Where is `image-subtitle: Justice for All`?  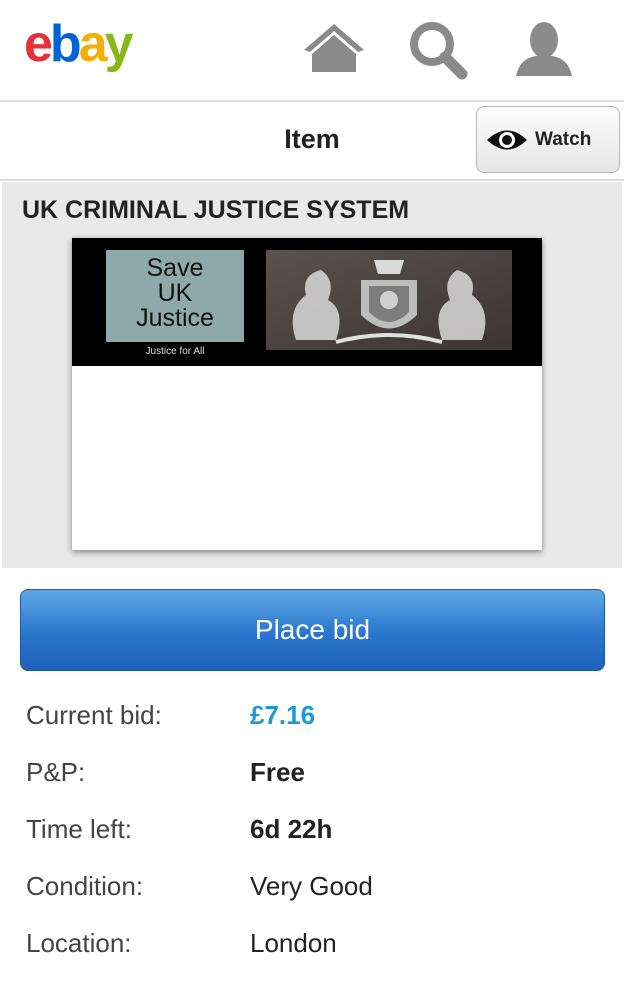 image-subtitle: Justice for All is located at coordinates (175, 351).